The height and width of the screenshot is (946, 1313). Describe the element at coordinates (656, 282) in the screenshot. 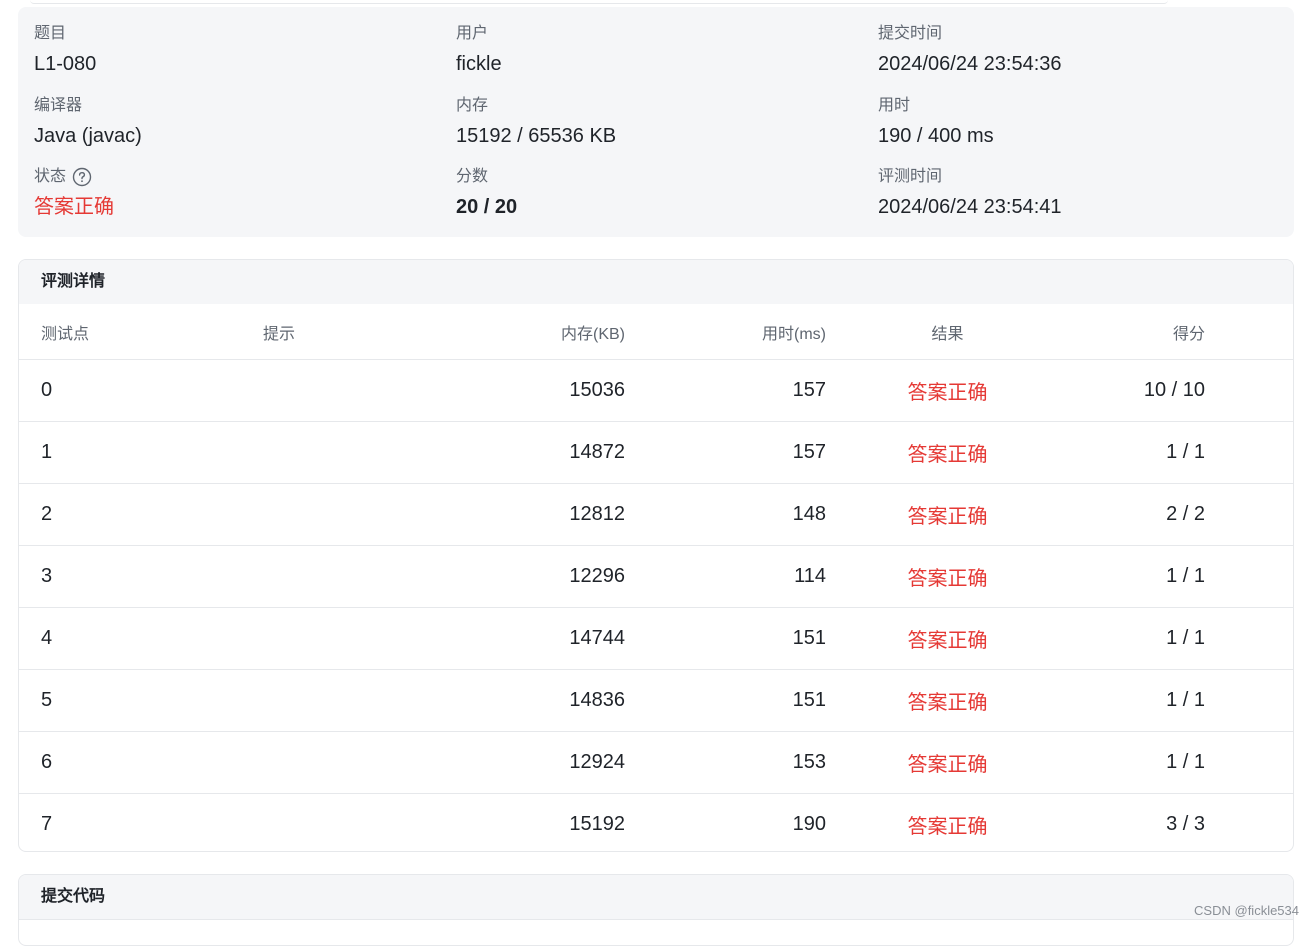

I see `judge-details-title: 评测详情` at that location.